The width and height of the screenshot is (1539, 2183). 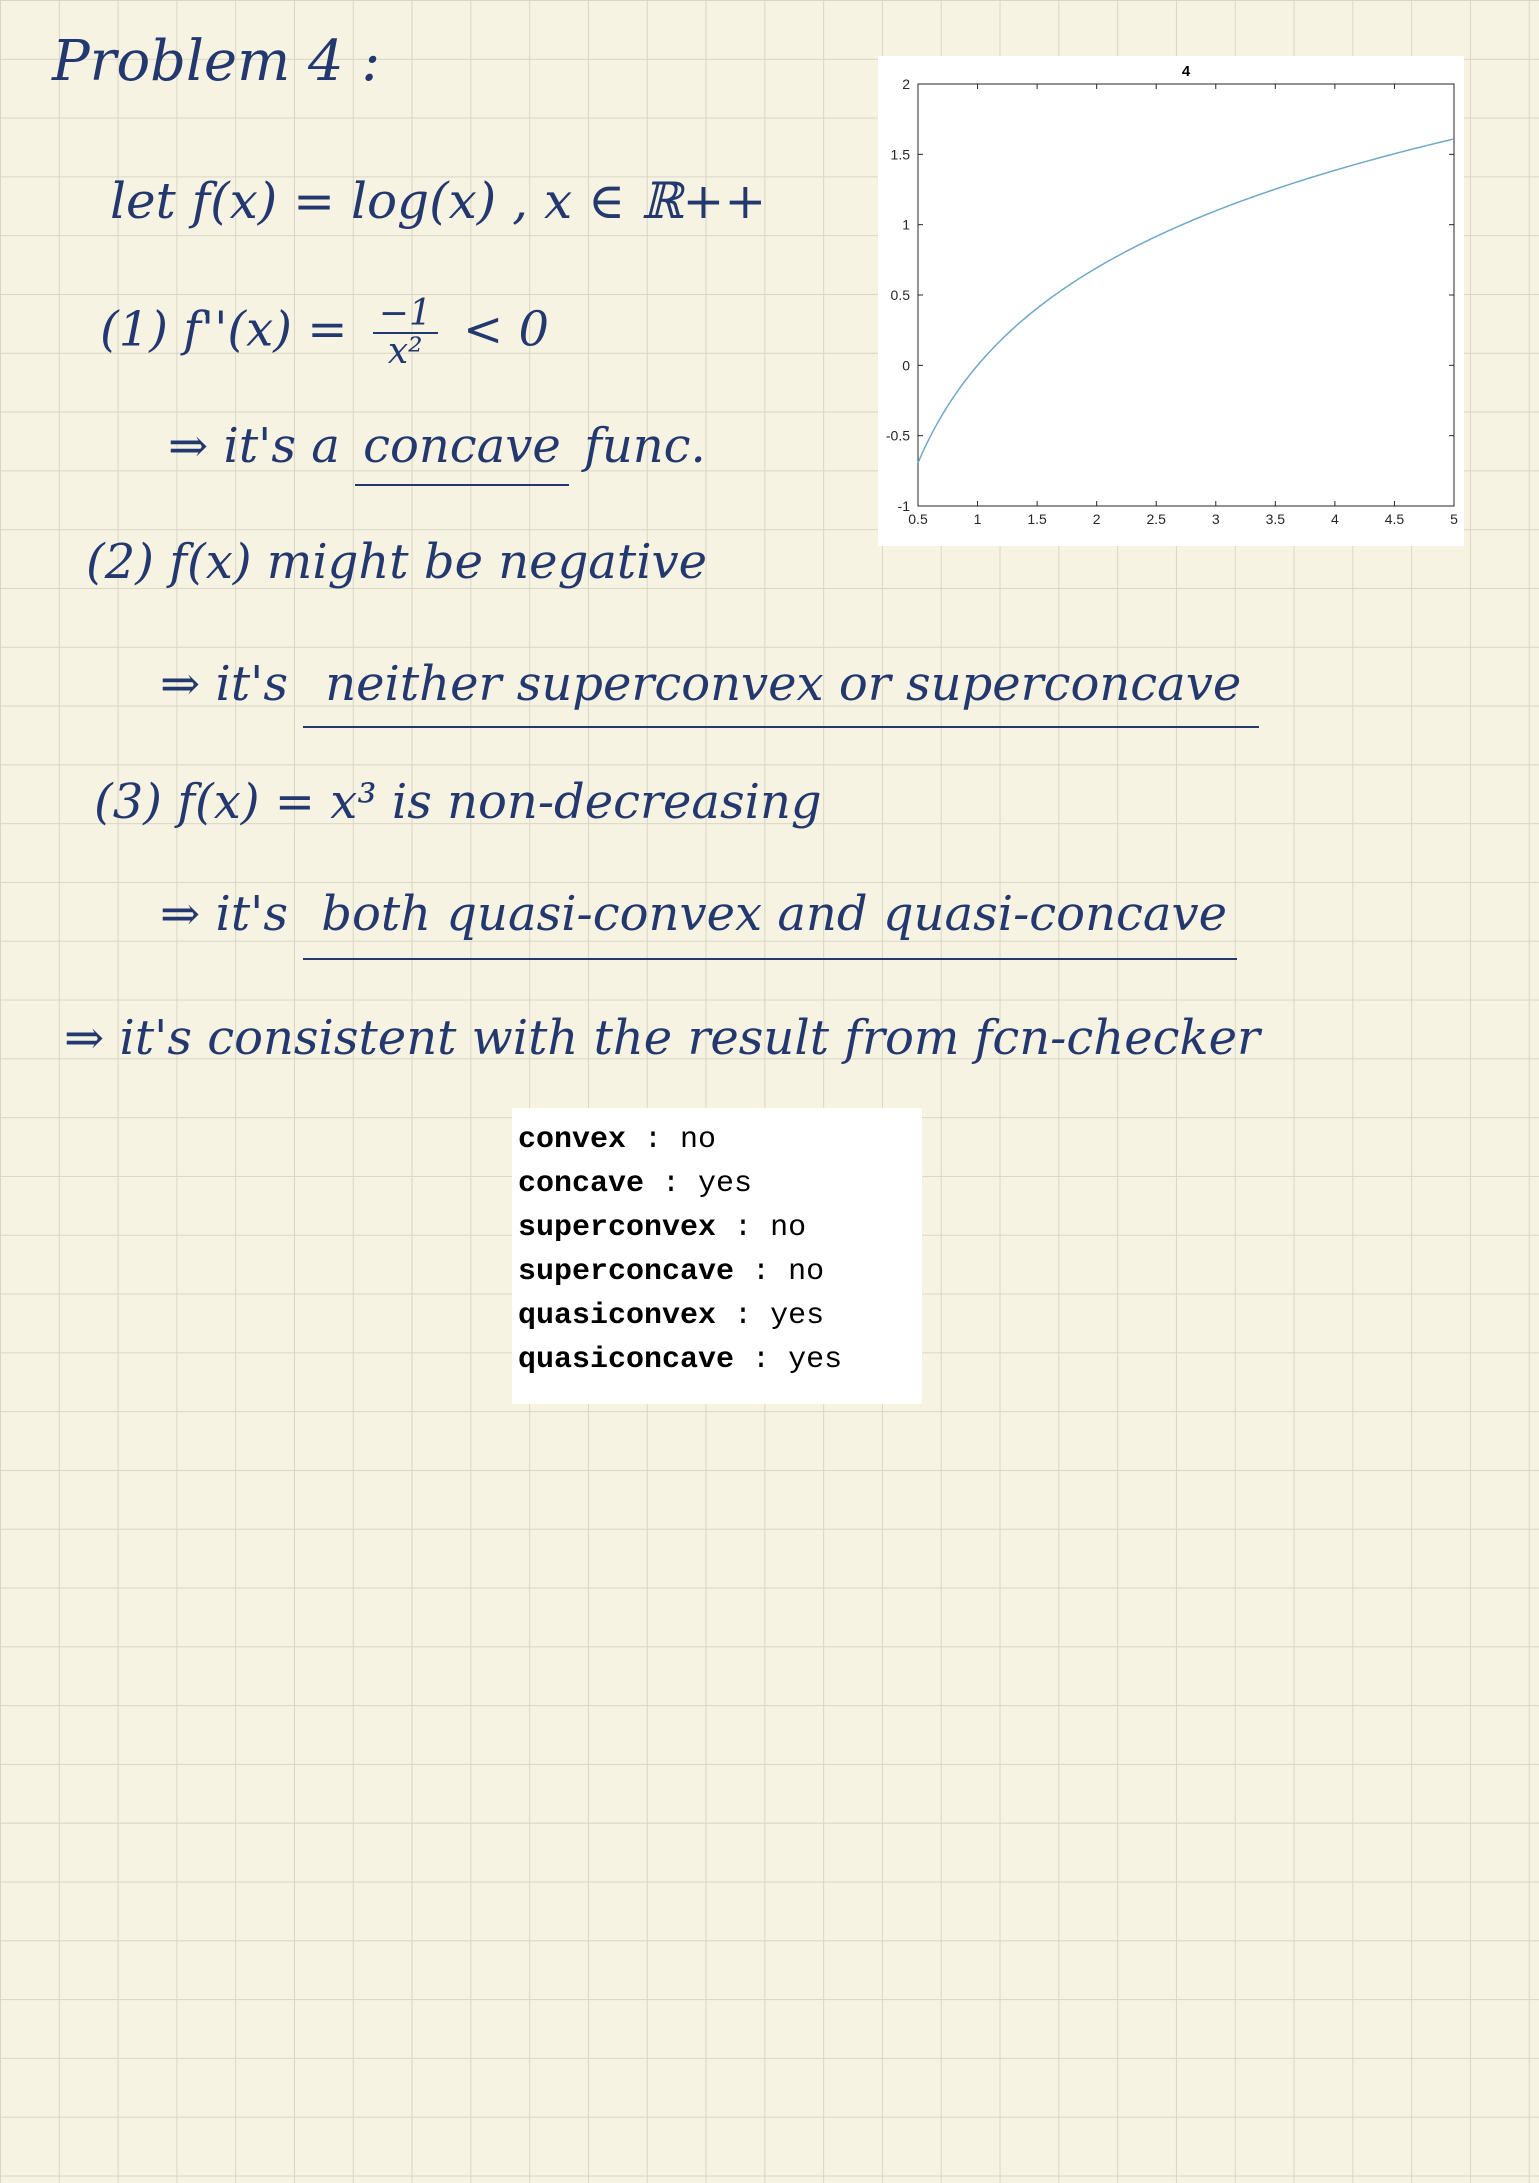 What do you see at coordinates (906, 84) in the screenshot?
I see `y-tick-label: 2` at bounding box center [906, 84].